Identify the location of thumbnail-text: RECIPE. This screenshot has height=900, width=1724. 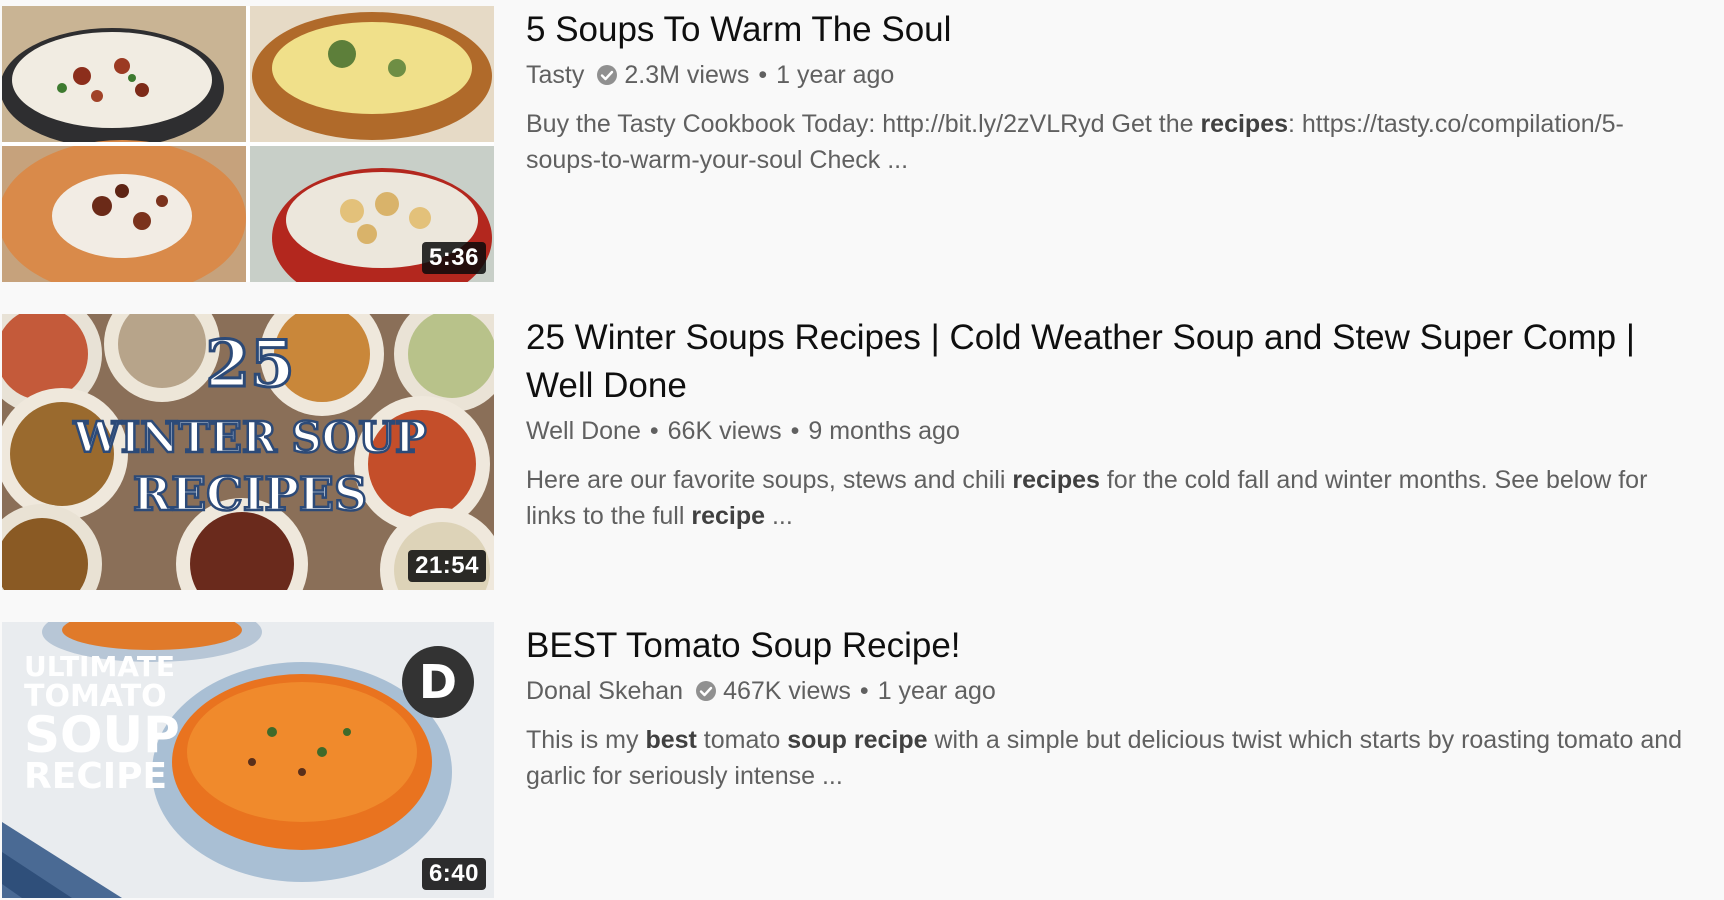
(95, 776).